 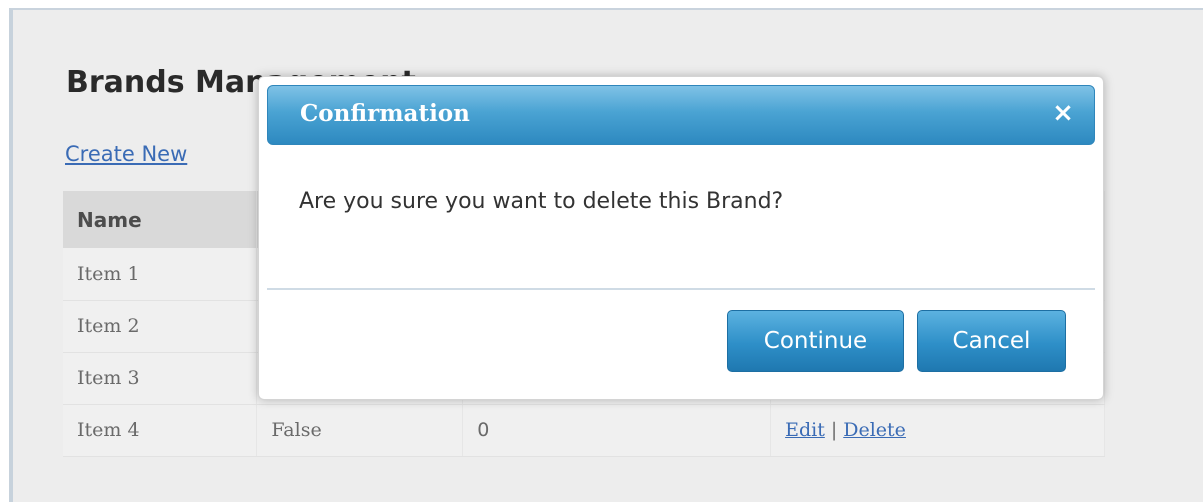 I want to click on dialog-header: Confirmation ×, so click(x=681, y=115).